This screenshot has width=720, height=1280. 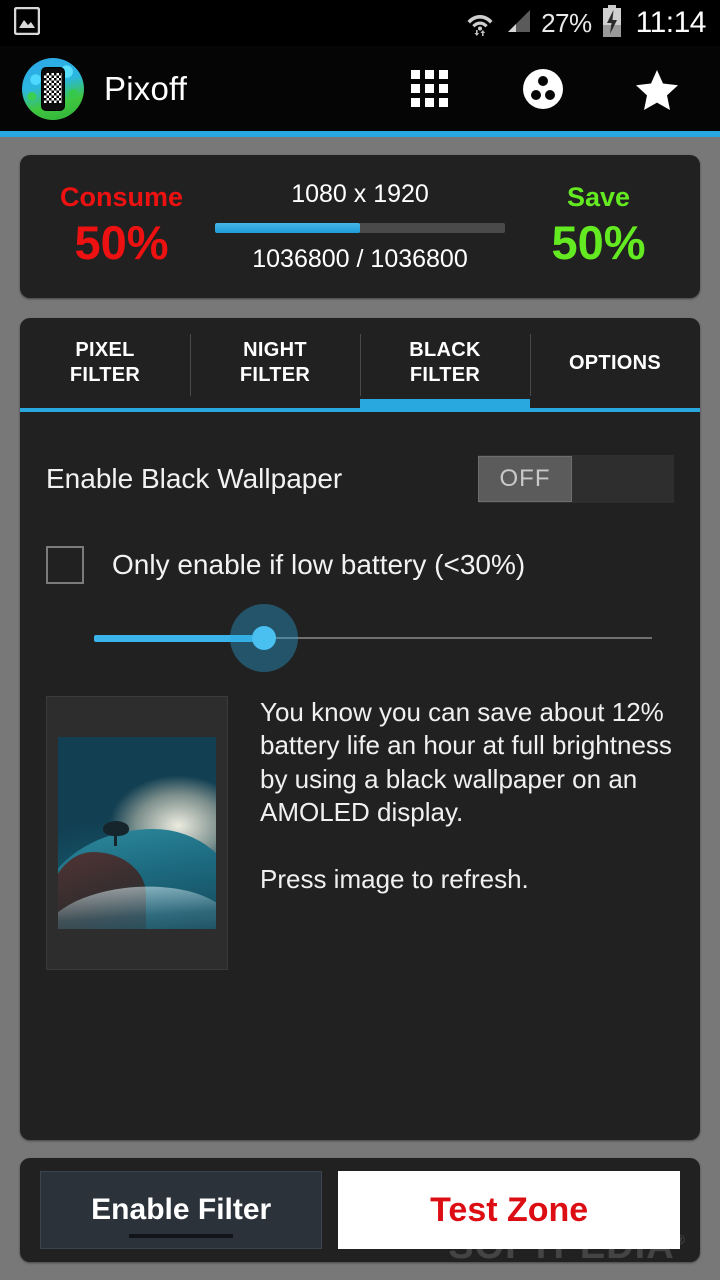 I want to click on info-hint: Press image to refresh., so click(x=394, y=879).